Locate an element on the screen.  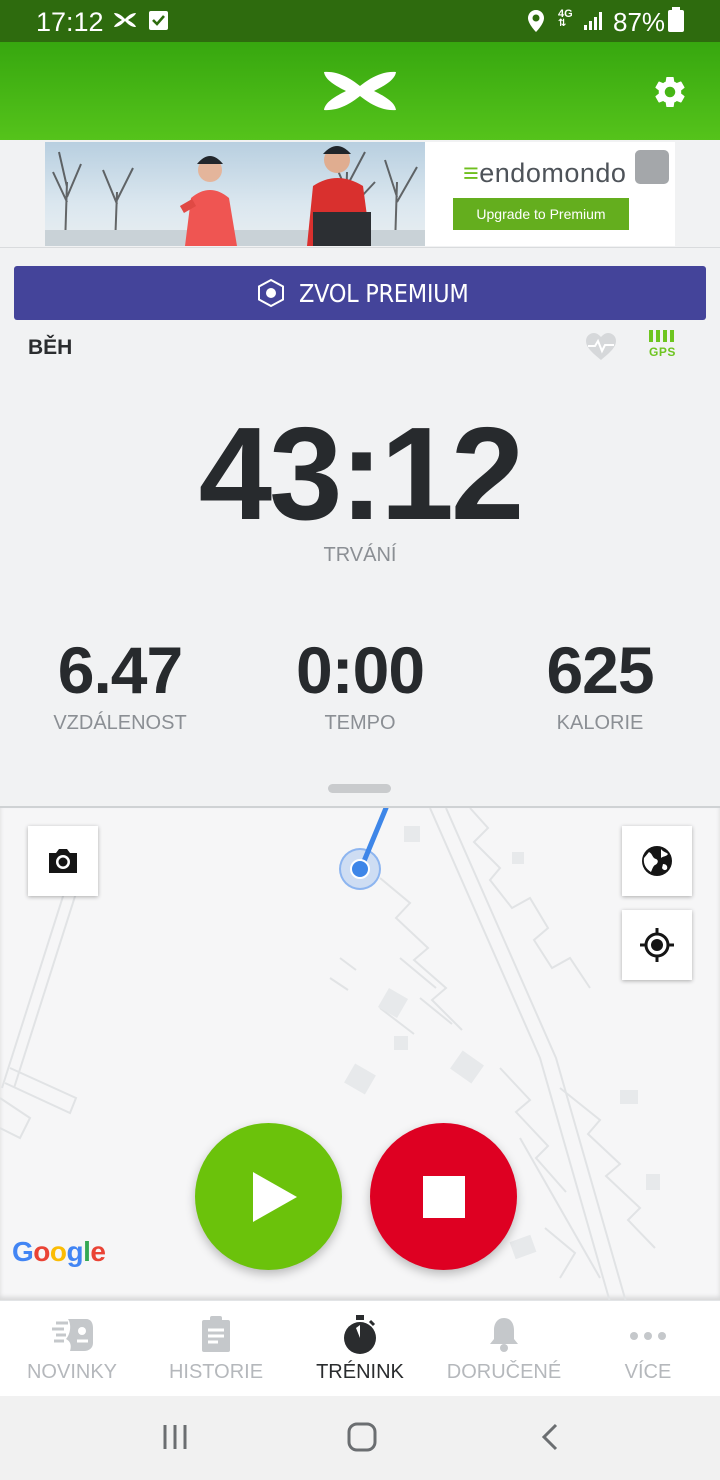
under-armour-logo is located at coordinates (360, 91).